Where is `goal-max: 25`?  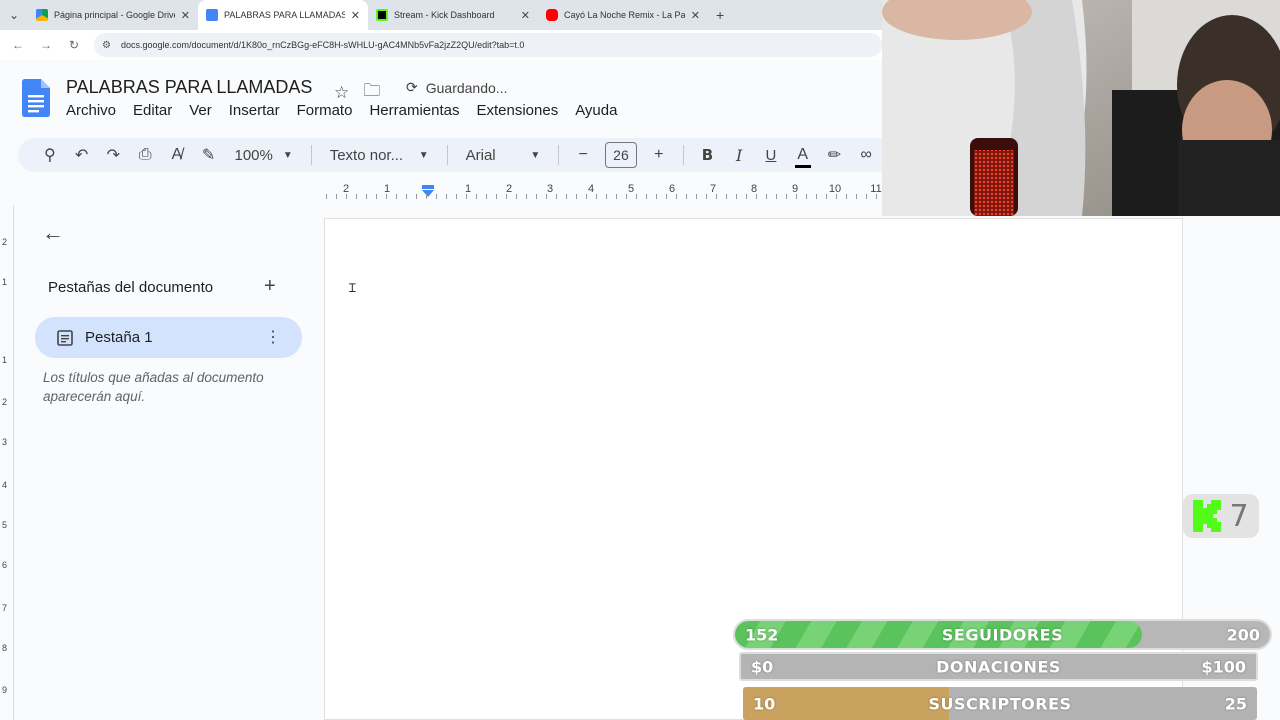
goal-max: 25 is located at coordinates (1235, 703).